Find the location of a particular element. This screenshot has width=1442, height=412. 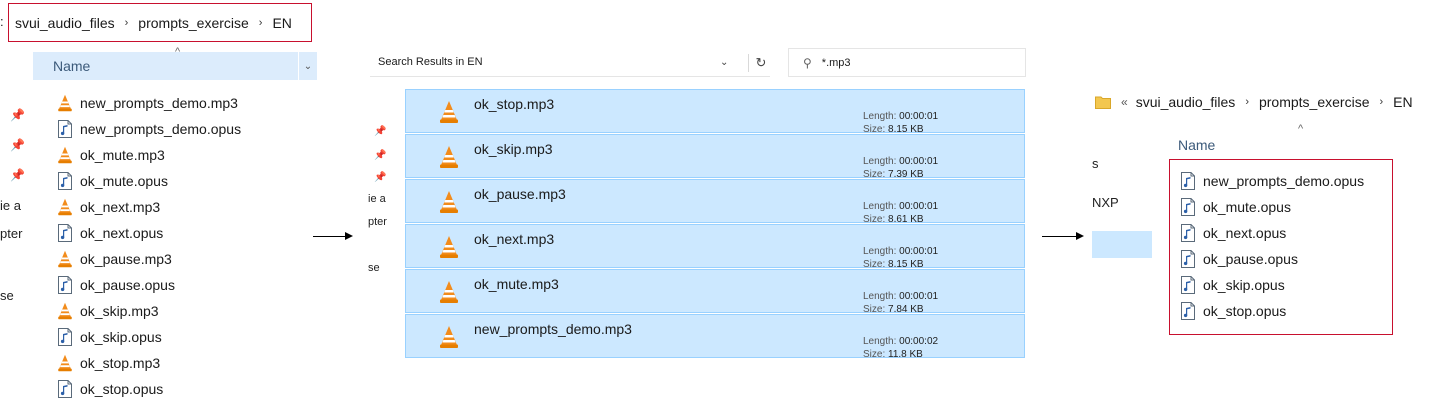

chevron-right-icon: › is located at coordinates (126, 22).